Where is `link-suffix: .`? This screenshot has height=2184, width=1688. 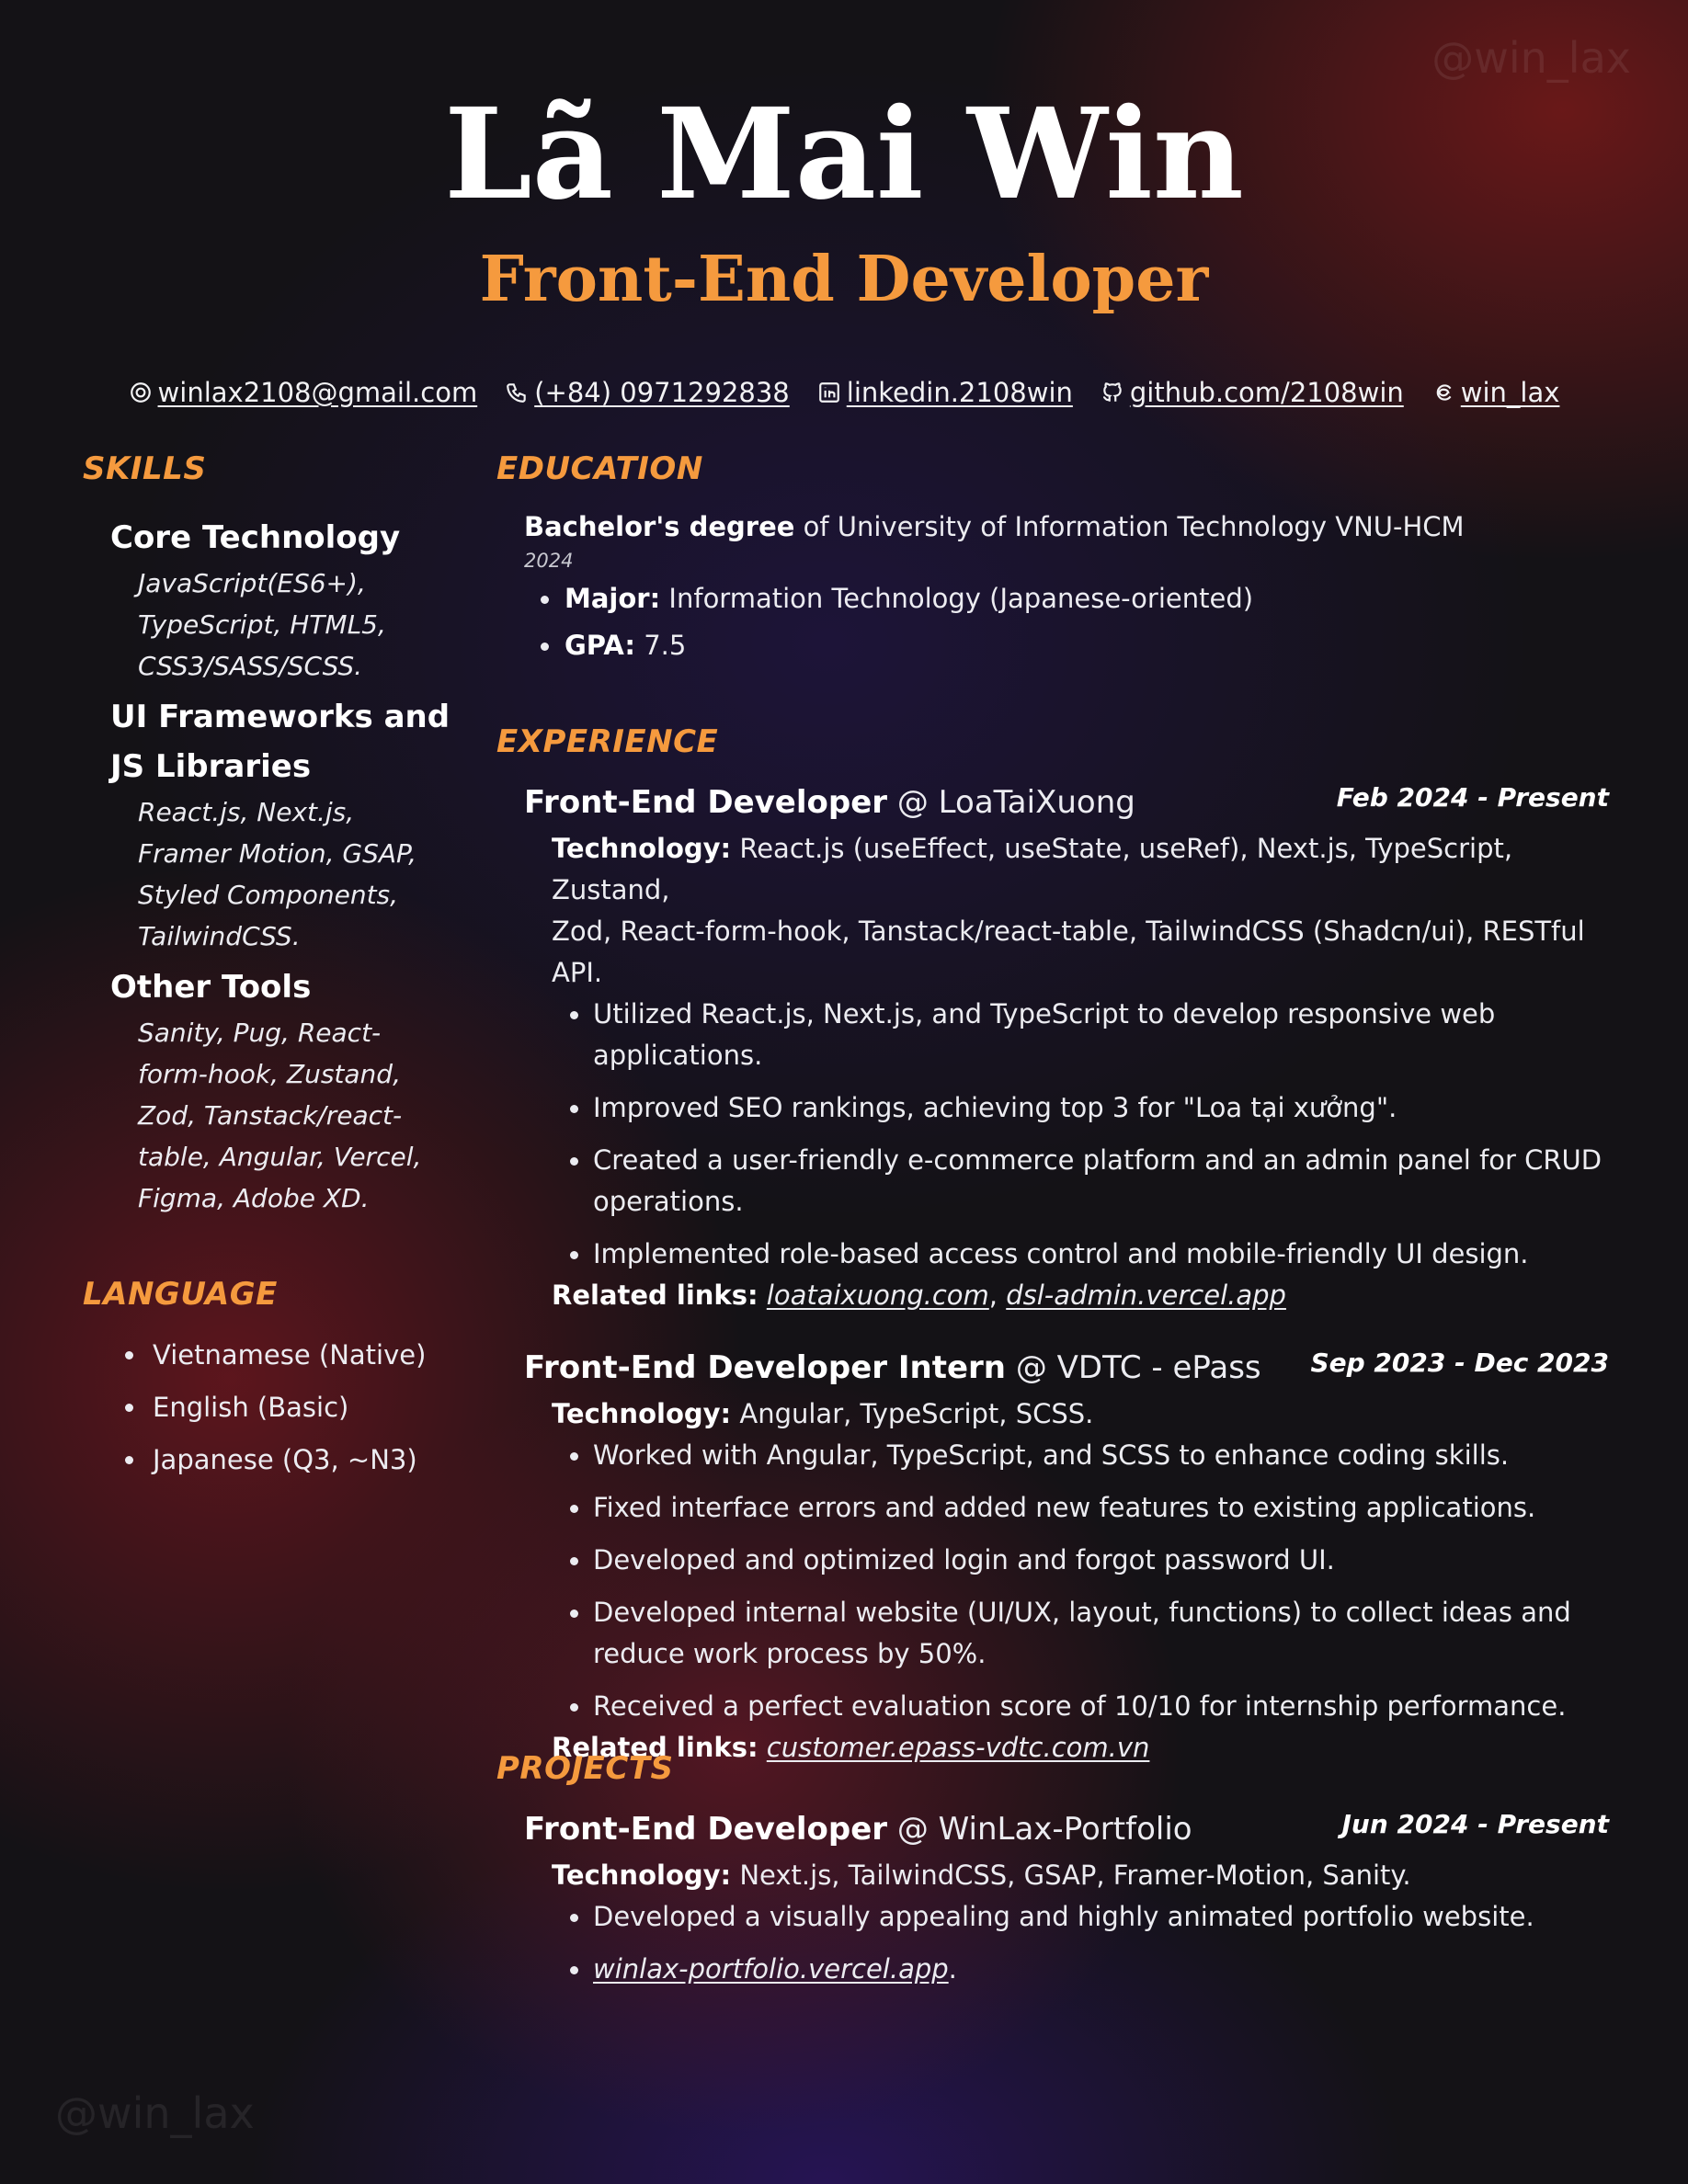 link-suffix: . is located at coordinates (953, 1969).